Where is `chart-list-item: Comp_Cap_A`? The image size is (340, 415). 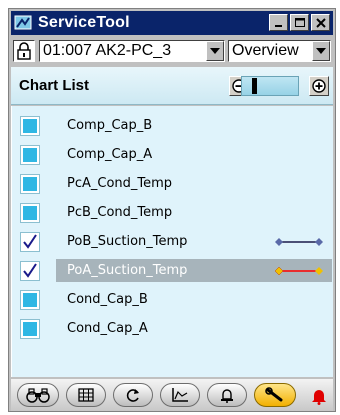
chart-list-item: Comp_Cap_A is located at coordinates (172, 155).